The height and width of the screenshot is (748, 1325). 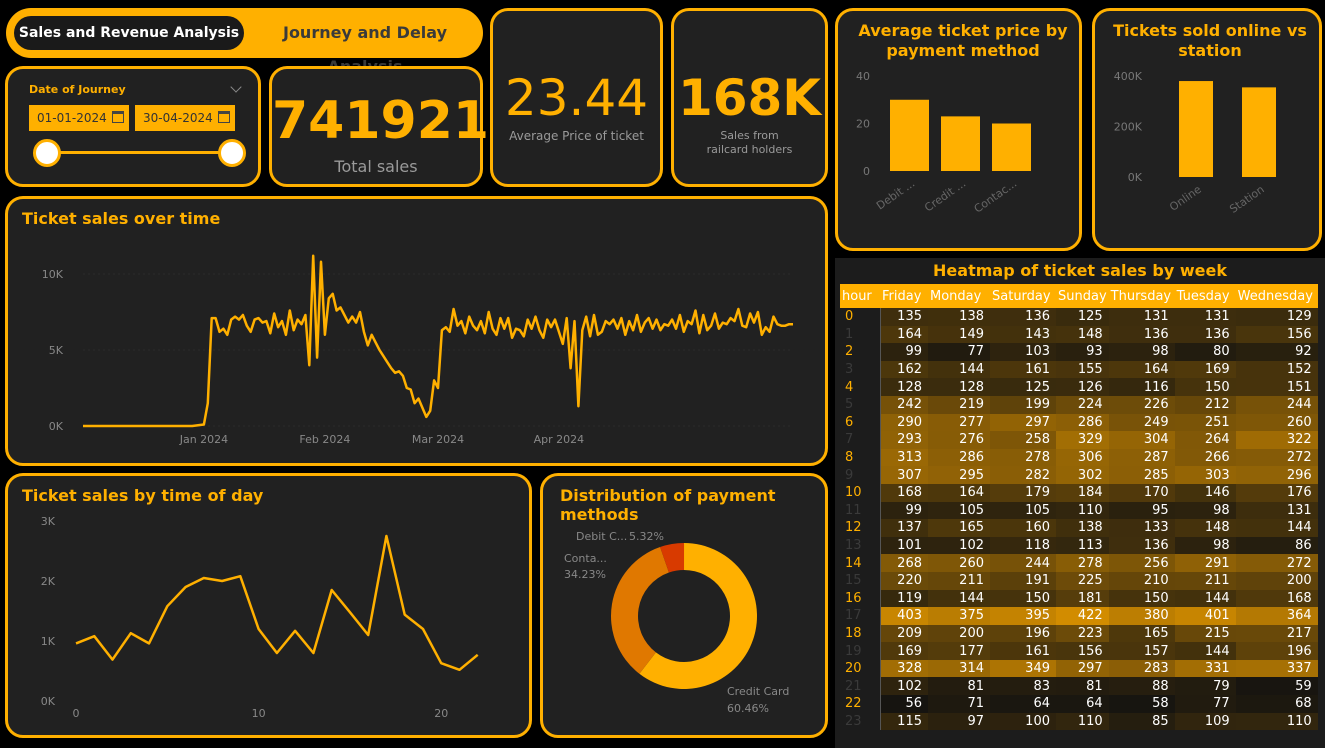 I want to click on slice-value: 34.23%, so click(x=585, y=574).